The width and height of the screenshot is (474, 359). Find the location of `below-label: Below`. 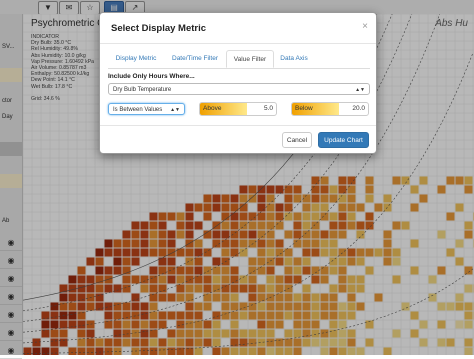

below-label: Below is located at coordinates (315, 109).